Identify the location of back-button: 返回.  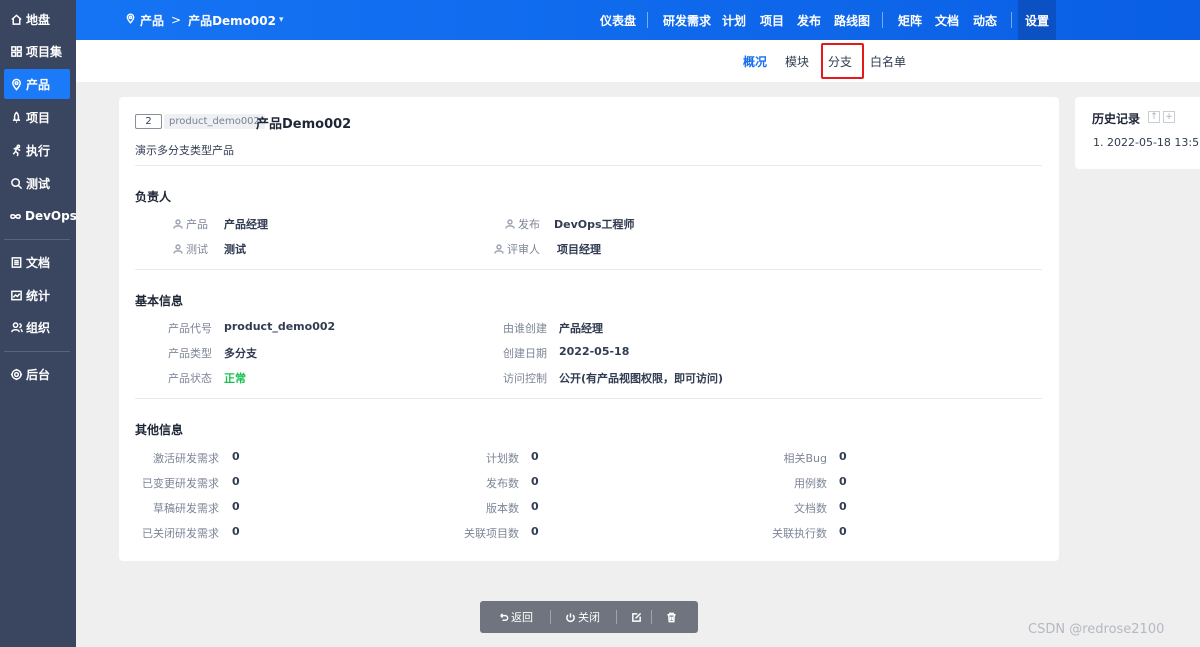
(515, 617).